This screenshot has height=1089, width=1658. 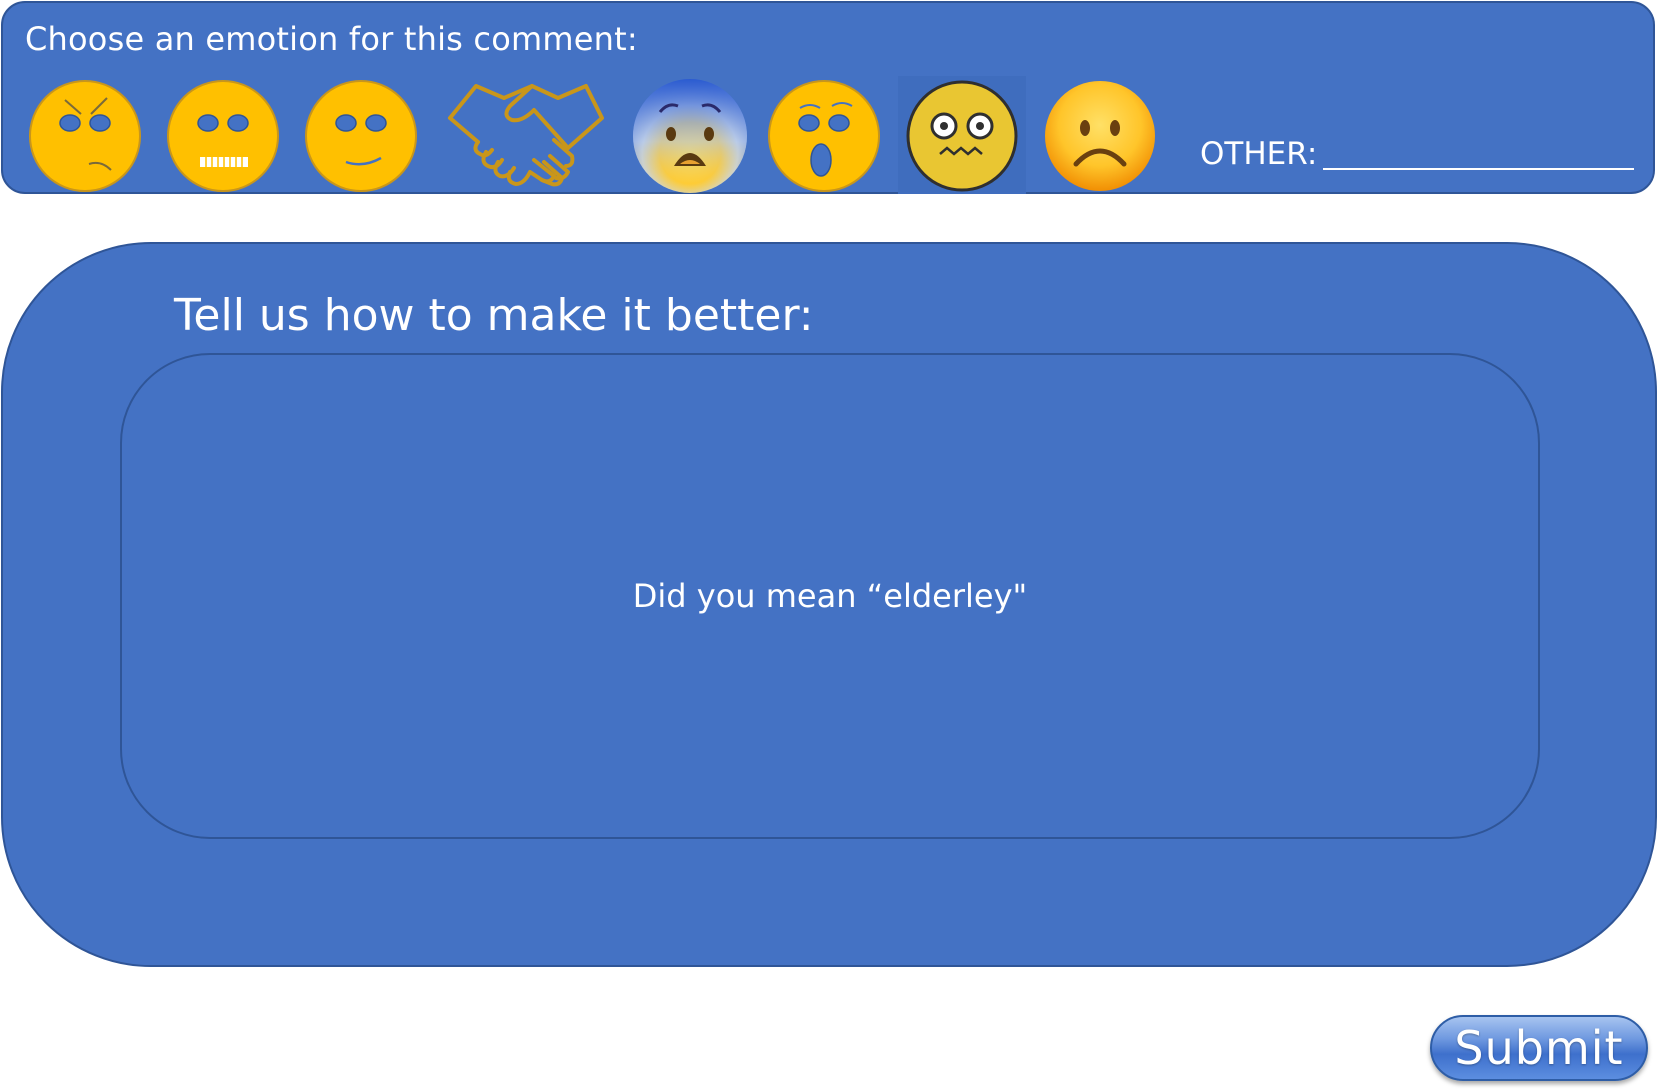 What do you see at coordinates (223, 136) in the screenshot?
I see `grimacing-face-icon` at bounding box center [223, 136].